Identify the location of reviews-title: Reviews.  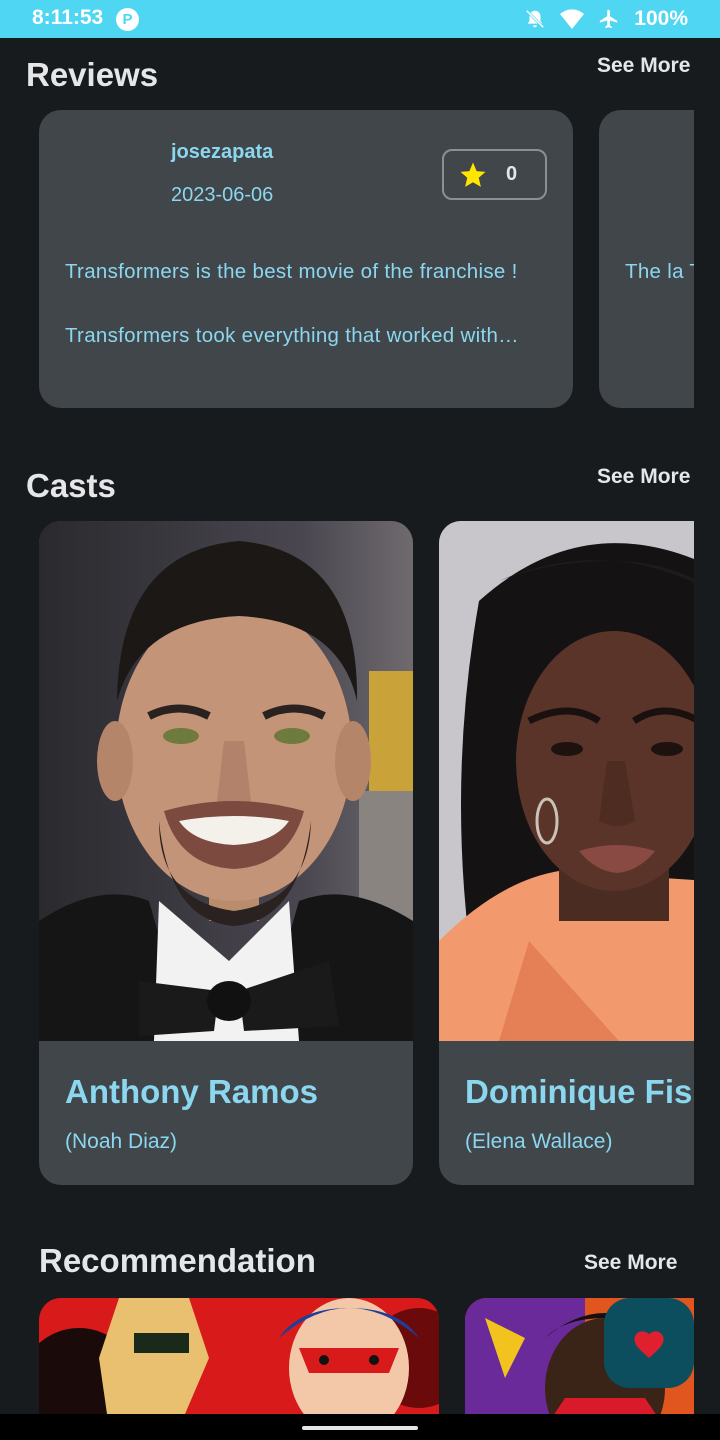
(92, 74).